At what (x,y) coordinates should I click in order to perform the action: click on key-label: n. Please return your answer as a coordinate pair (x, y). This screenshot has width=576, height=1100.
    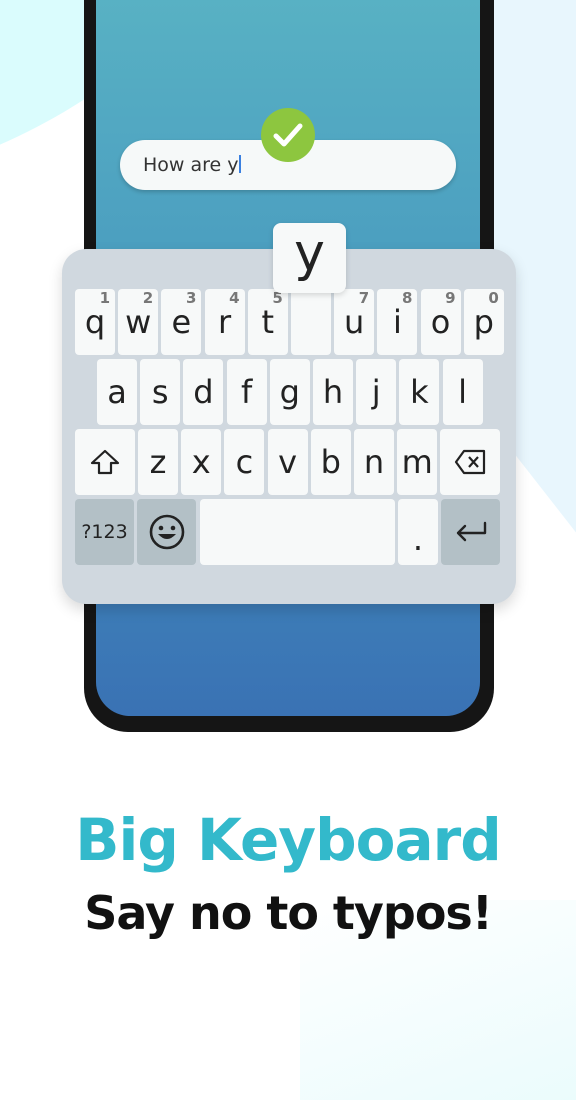
    Looking at the image, I should click on (374, 462).